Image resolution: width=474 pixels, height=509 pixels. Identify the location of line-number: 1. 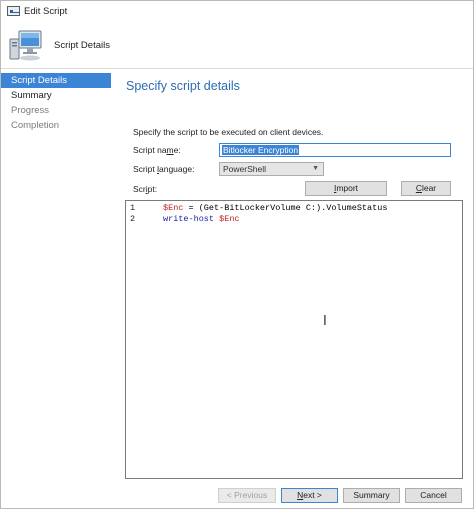
(133, 208).